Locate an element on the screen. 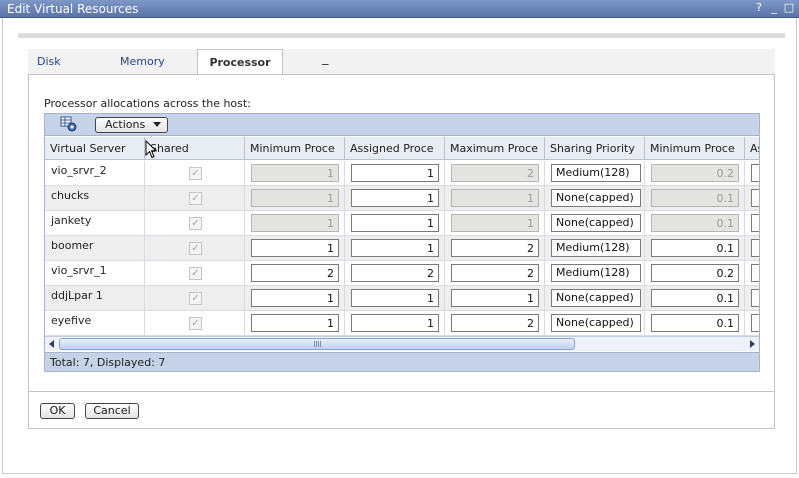 The image size is (799, 478). virtual-server-name: ddjLpar 1 is located at coordinates (95, 298).